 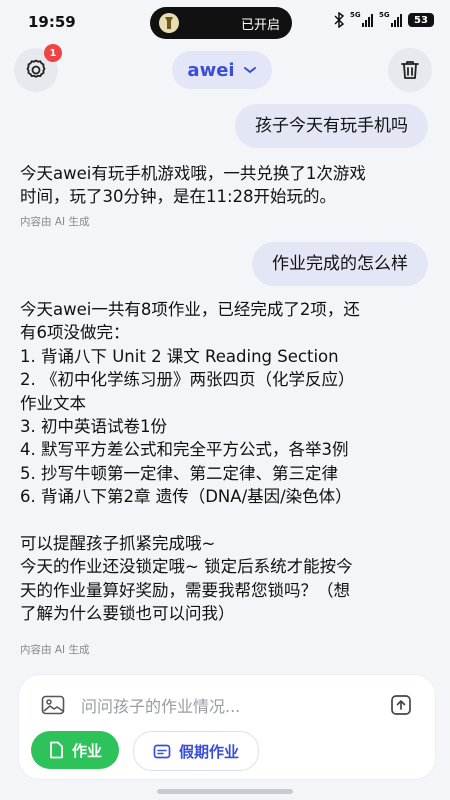 What do you see at coordinates (339, 20) in the screenshot?
I see `bluetooth-icon` at bounding box center [339, 20].